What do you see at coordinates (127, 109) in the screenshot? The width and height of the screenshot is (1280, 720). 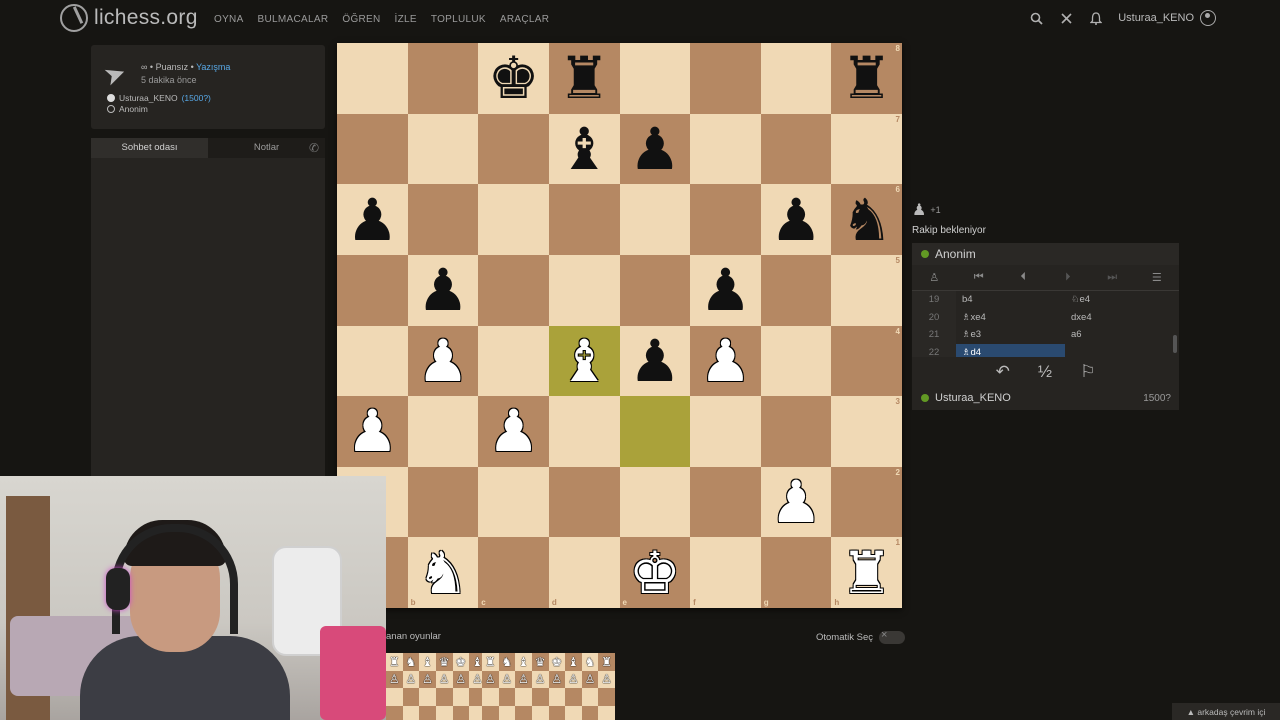 I see `player-black: Anonim` at bounding box center [127, 109].